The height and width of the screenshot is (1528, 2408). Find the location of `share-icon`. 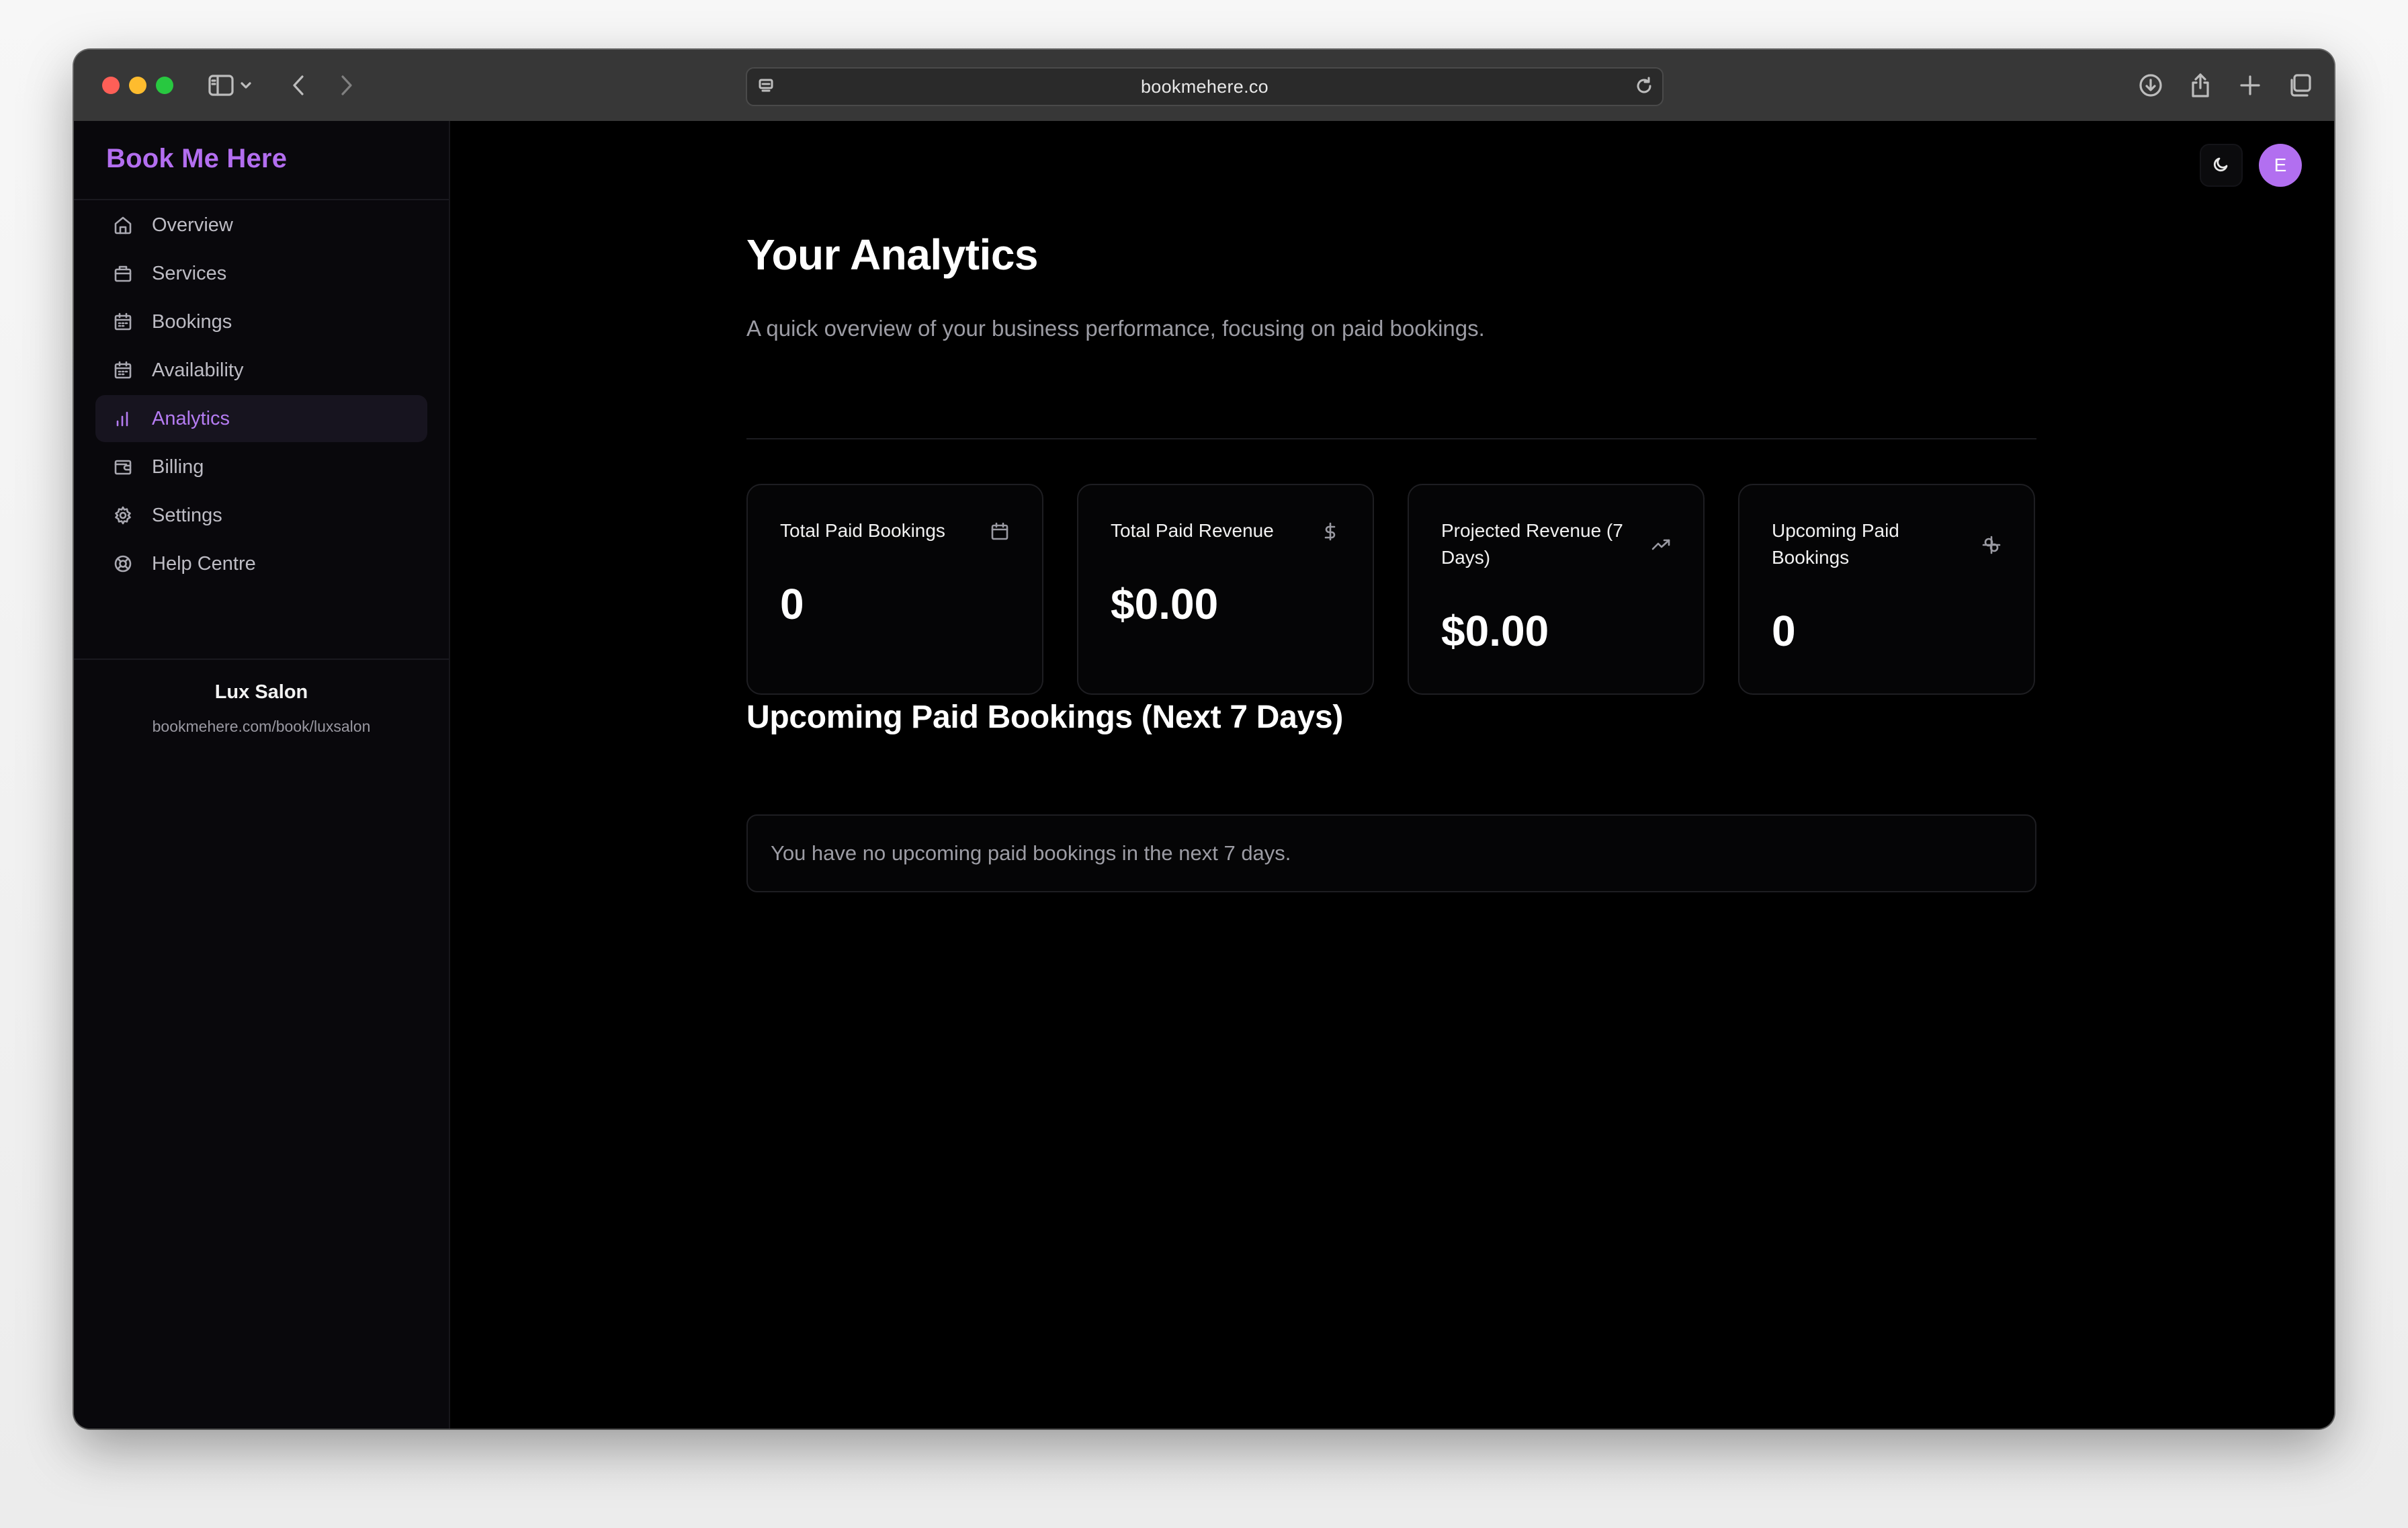

share-icon is located at coordinates (2200, 86).